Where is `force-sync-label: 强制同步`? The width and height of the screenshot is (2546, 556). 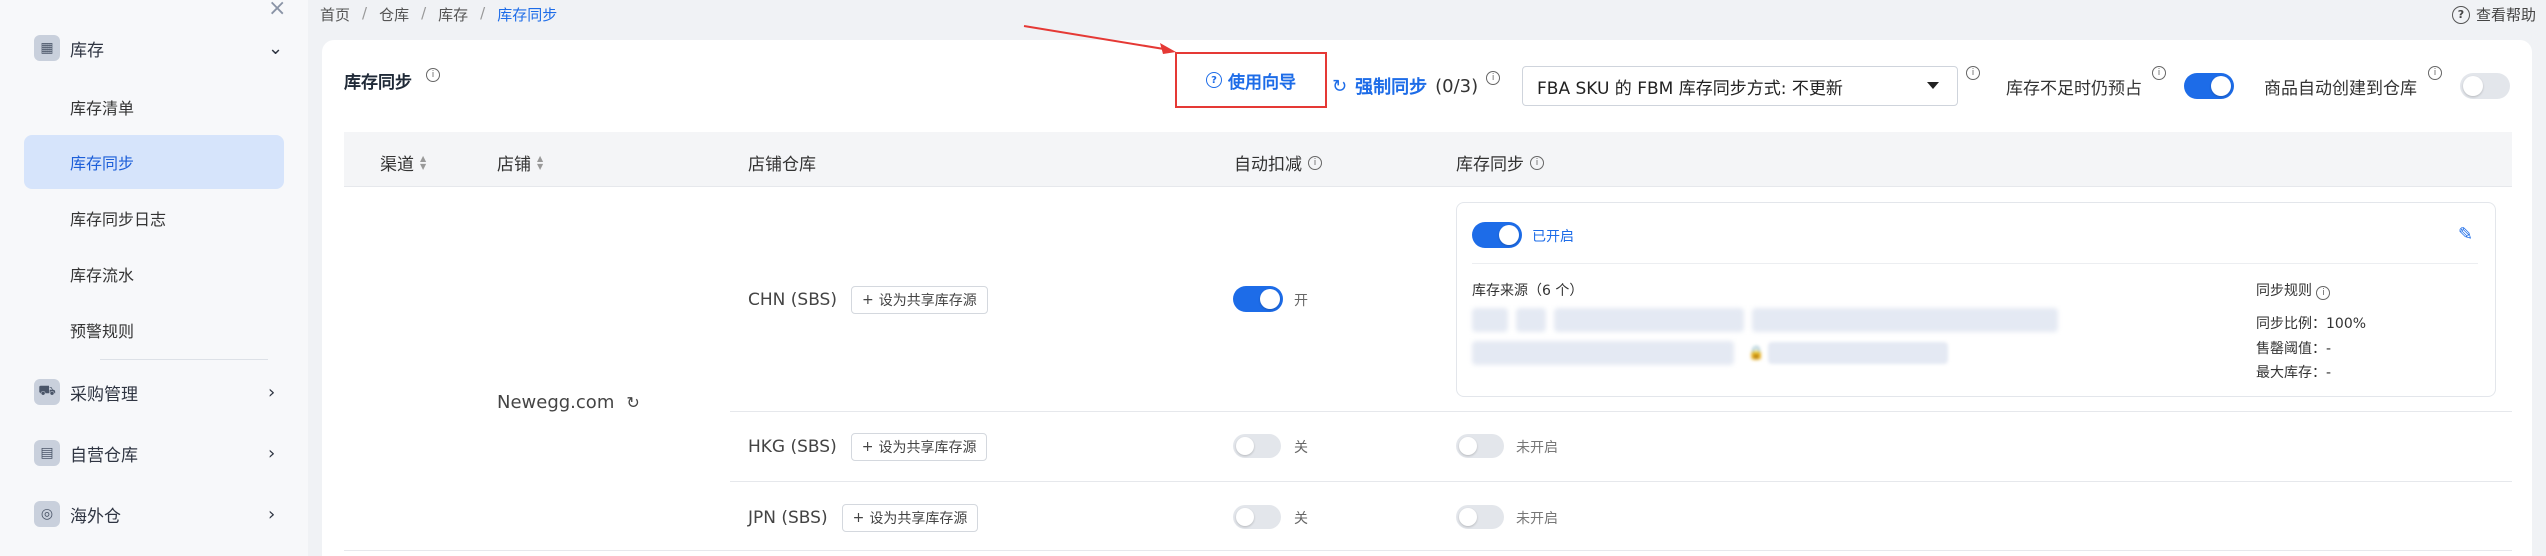
force-sync-label: 强制同步 is located at coordinates (1391, 87).